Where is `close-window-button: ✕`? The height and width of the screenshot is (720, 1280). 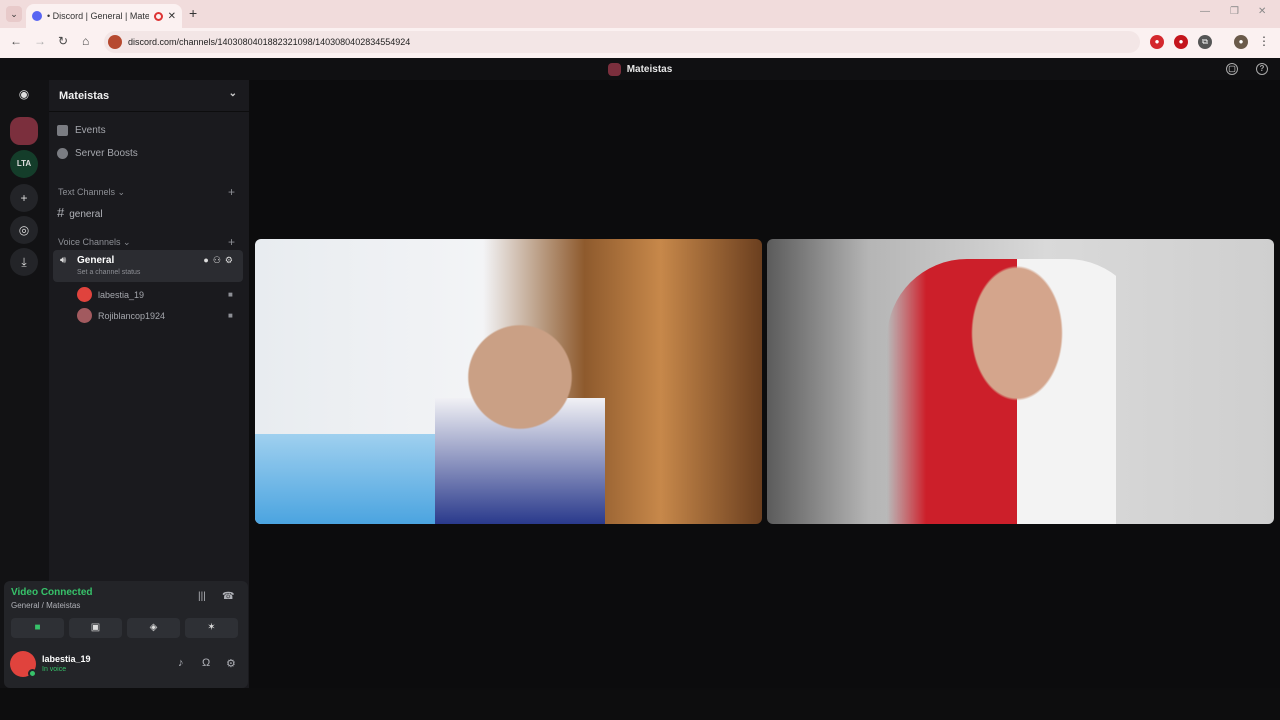 close-window-button: ✕ is located at coordinates (1262, 11).